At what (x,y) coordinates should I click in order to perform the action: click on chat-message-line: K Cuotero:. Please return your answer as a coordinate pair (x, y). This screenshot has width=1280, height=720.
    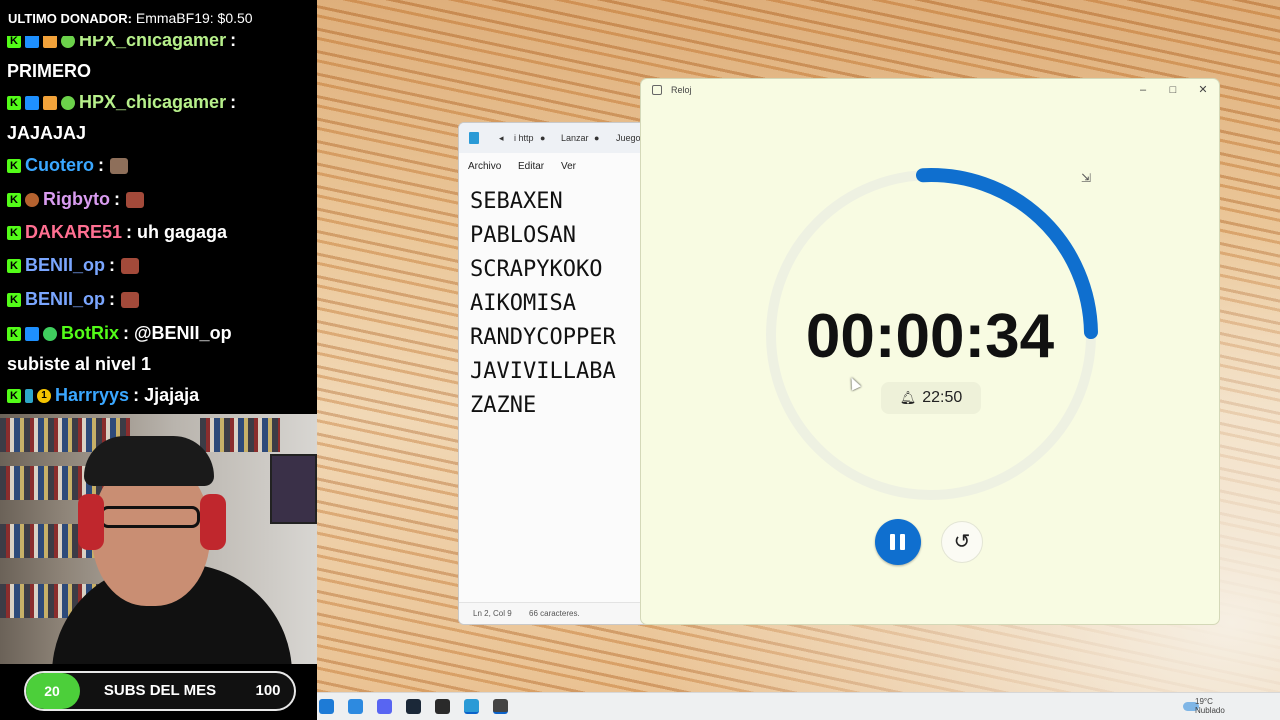
    Looking at the image, I should click on (159, 165).